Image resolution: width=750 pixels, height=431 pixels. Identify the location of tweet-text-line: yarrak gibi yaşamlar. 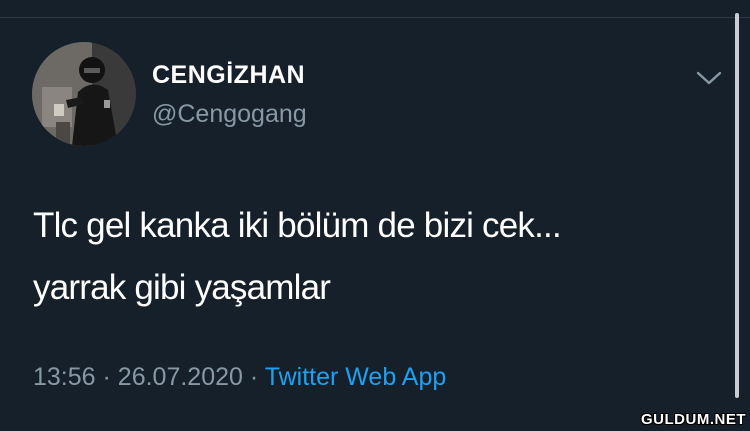
(182, 287).